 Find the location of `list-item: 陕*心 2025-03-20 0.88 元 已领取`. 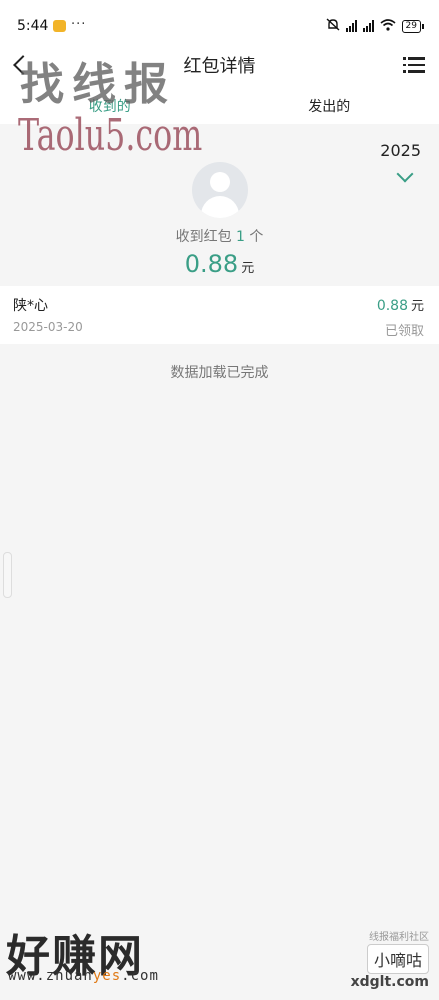

list-item: 陕*心 2025-03-20 0.88 元 已领取 is located at coordinates (219, 315).